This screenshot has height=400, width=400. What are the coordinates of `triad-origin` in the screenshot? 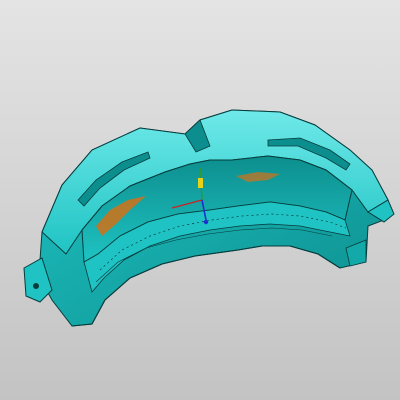 It's located at (200, 183).